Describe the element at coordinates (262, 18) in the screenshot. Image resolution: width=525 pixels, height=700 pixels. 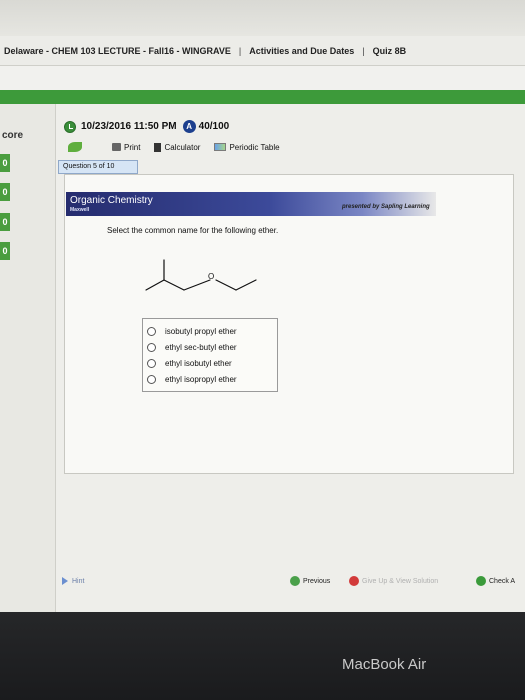
I see `browser-top` at that location.